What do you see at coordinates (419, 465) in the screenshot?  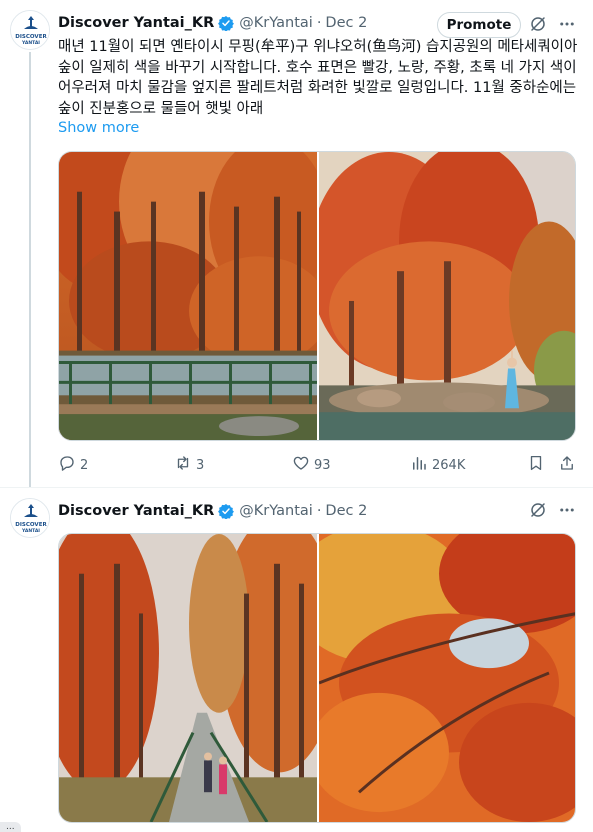 I see `views-chart-icon` at bounding box center [419, 465].